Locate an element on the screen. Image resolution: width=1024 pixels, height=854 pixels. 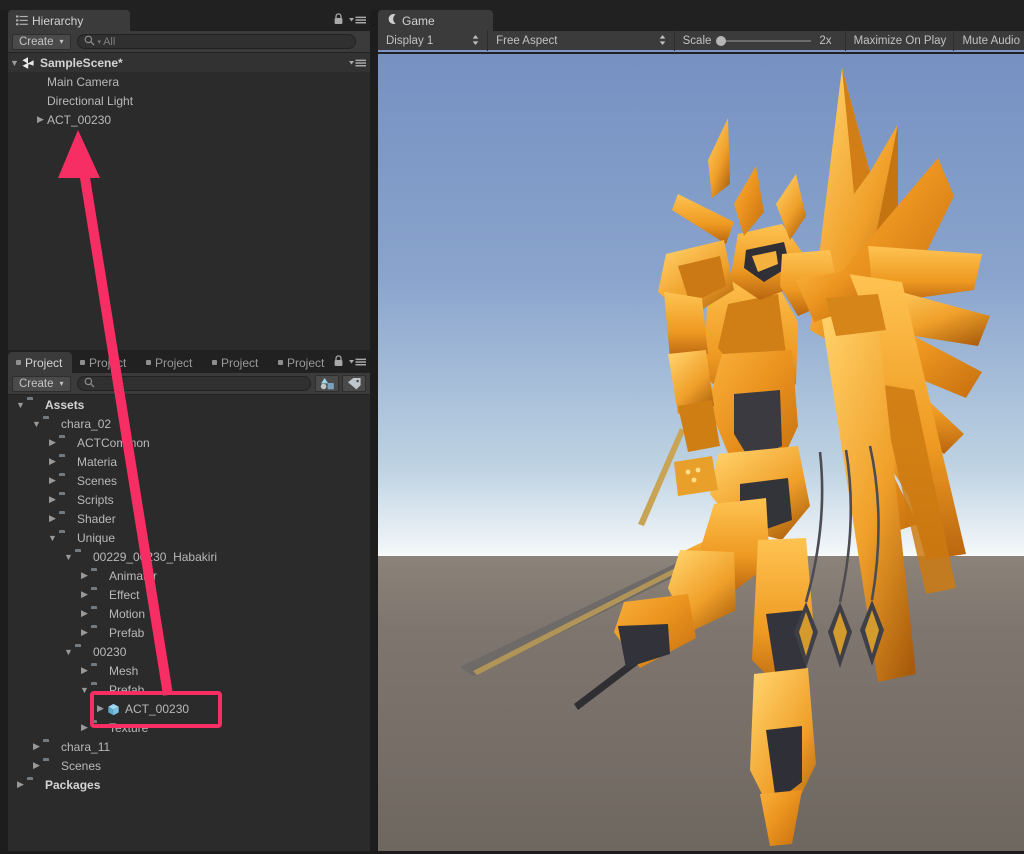
project-tree-row: ▶ Mesh is located at coordinates (189, 670).